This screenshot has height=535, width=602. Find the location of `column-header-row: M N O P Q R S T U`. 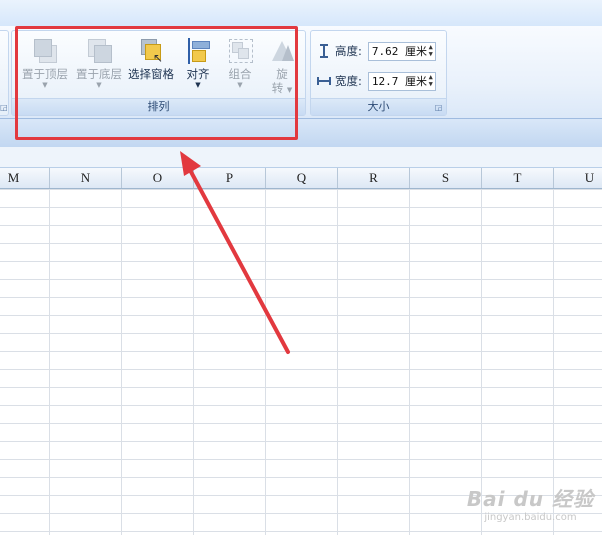

column-header-row: M N O P Q R S T U is located at coordinates (301, 178).